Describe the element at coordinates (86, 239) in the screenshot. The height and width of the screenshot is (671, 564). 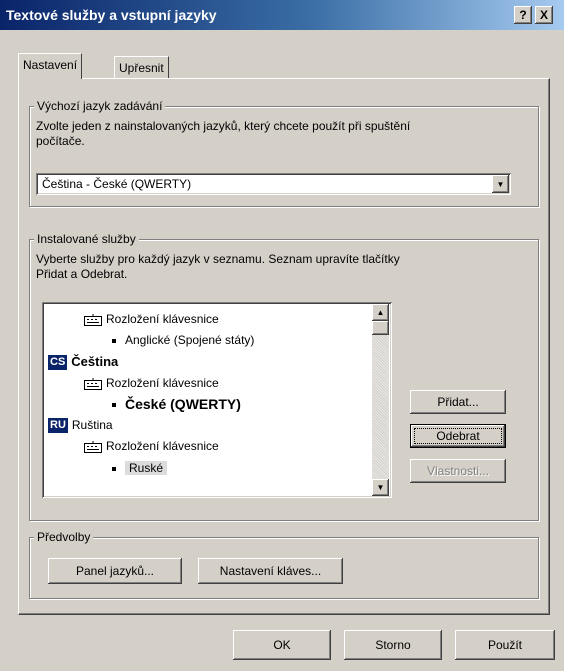
I see `installed-services-legend: Instalované služby` at that location.